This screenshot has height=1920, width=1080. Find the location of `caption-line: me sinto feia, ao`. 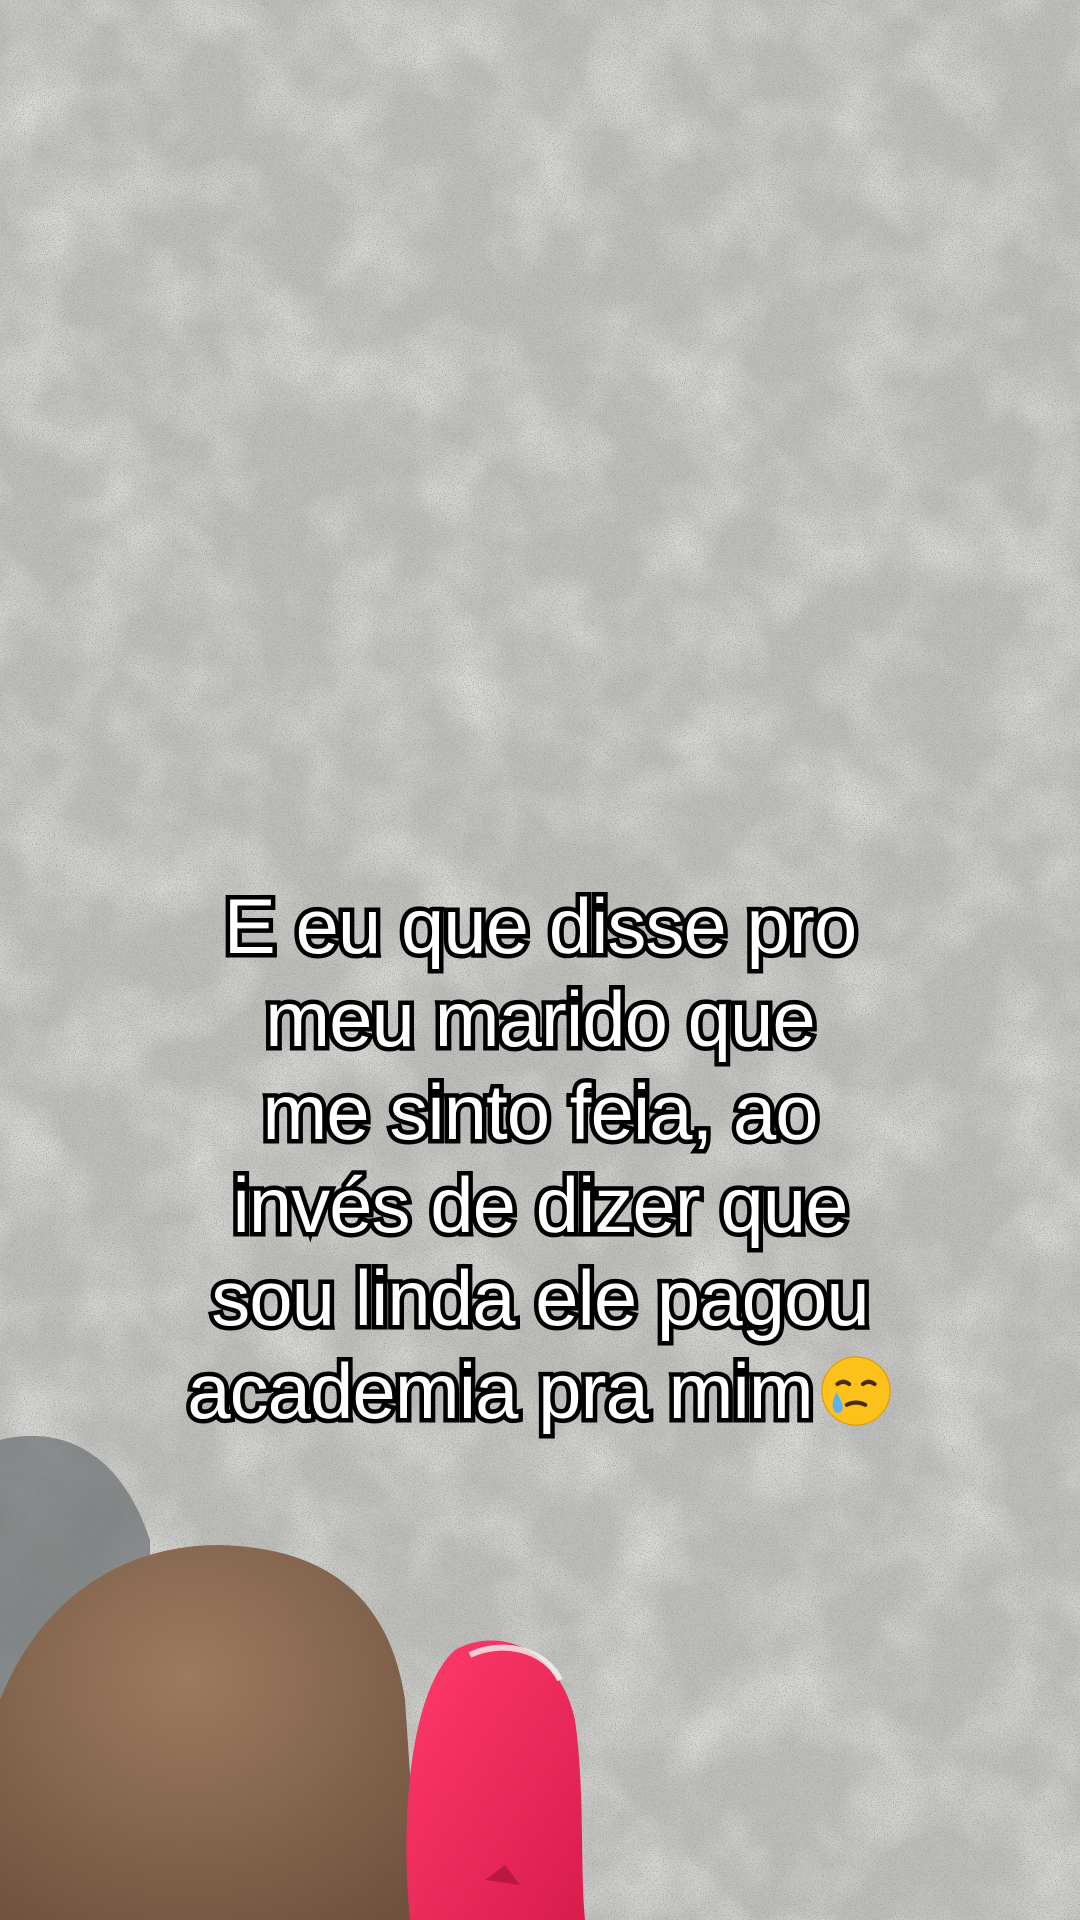

caption-line: me sinto feia, ao is located at coordinates (540, 1112).